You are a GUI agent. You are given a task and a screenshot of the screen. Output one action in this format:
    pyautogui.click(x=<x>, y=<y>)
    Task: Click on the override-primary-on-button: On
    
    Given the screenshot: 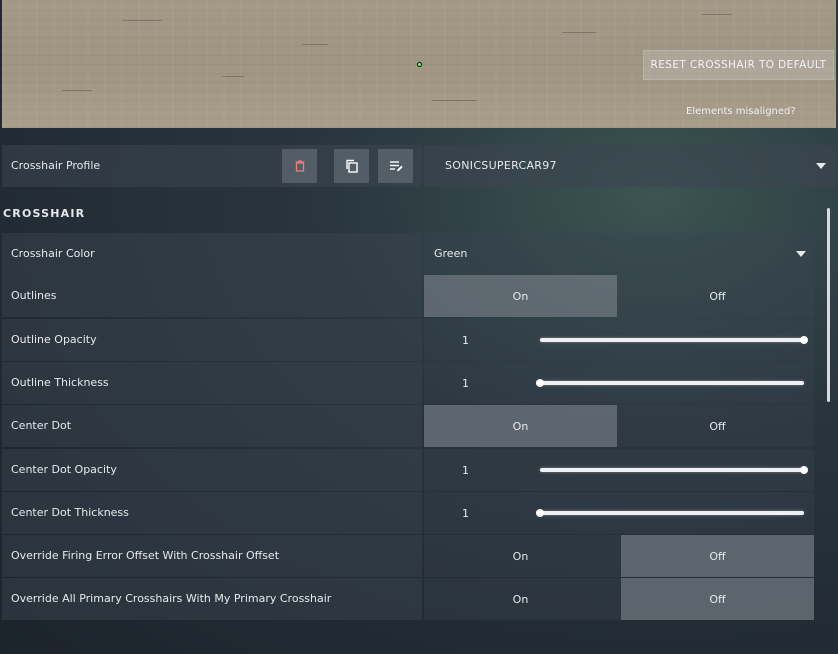 What is the action you would take?
    pyautogui.click(x=520, y=599)
    